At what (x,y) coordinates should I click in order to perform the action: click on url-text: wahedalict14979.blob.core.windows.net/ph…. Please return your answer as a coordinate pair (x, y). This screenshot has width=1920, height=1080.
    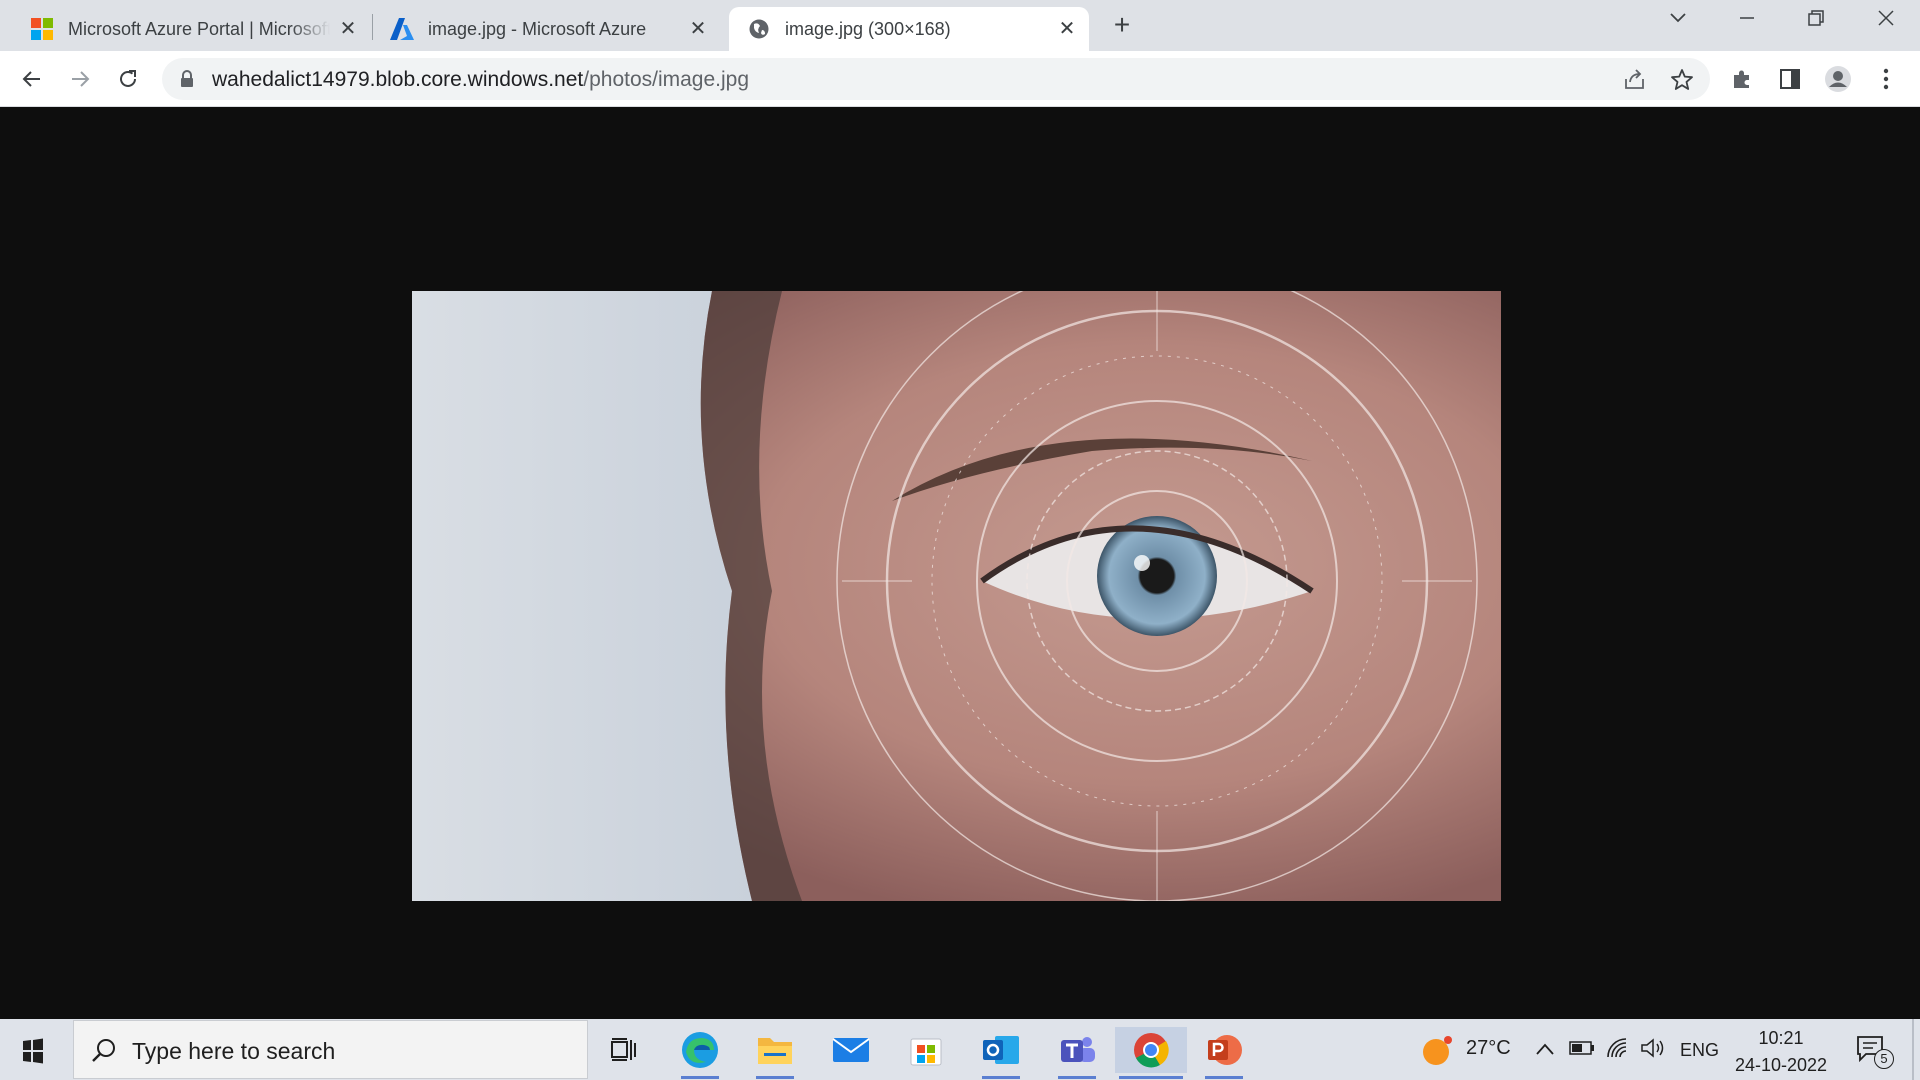
    Looking at the image, I should click on (480, 80).